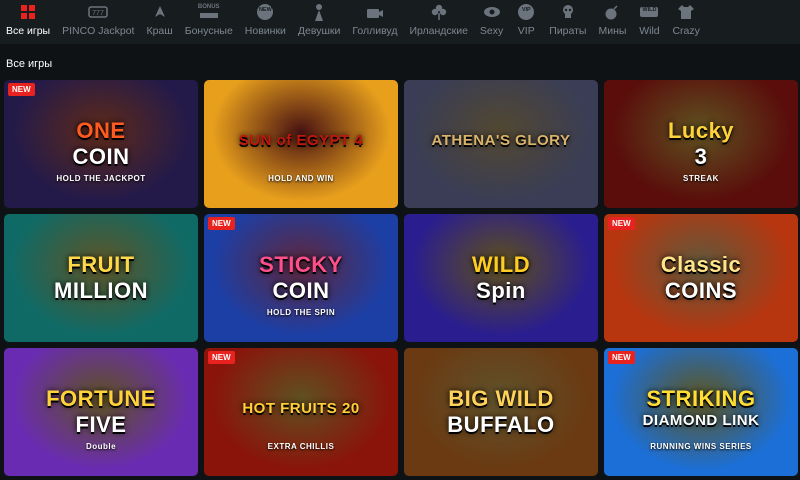 The image size is (800, 480). Describe the element at coordinates (612, 12) in the screenshot. I see `bomb-icon` at that location.